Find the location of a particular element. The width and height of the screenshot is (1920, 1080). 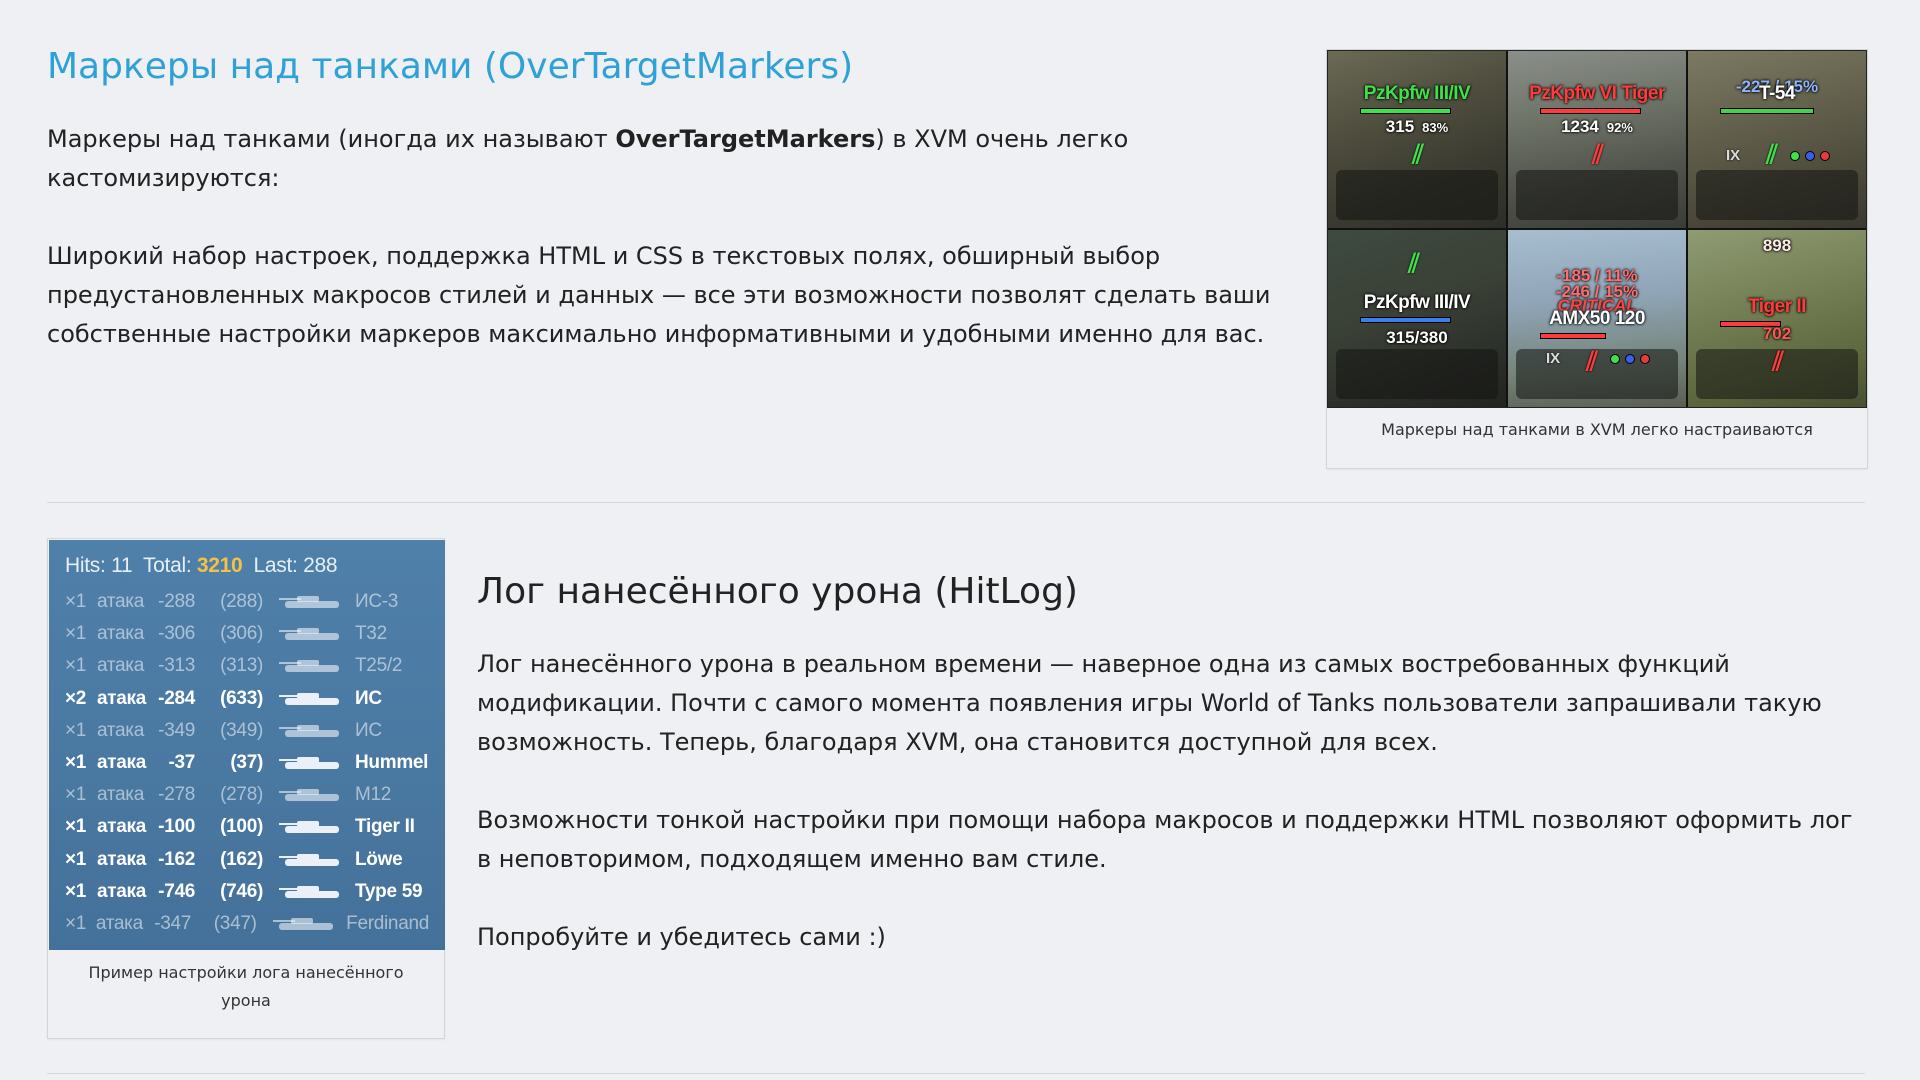

marker-cell: -185 / 11% -246 / 15% CRITICAL AMX50 120 ⫽ IX is located at coordinates (1597, 318).